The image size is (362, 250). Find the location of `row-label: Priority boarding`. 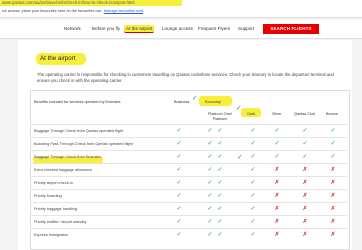

row-label: Priority boarding is located at coordinates (48, 196).